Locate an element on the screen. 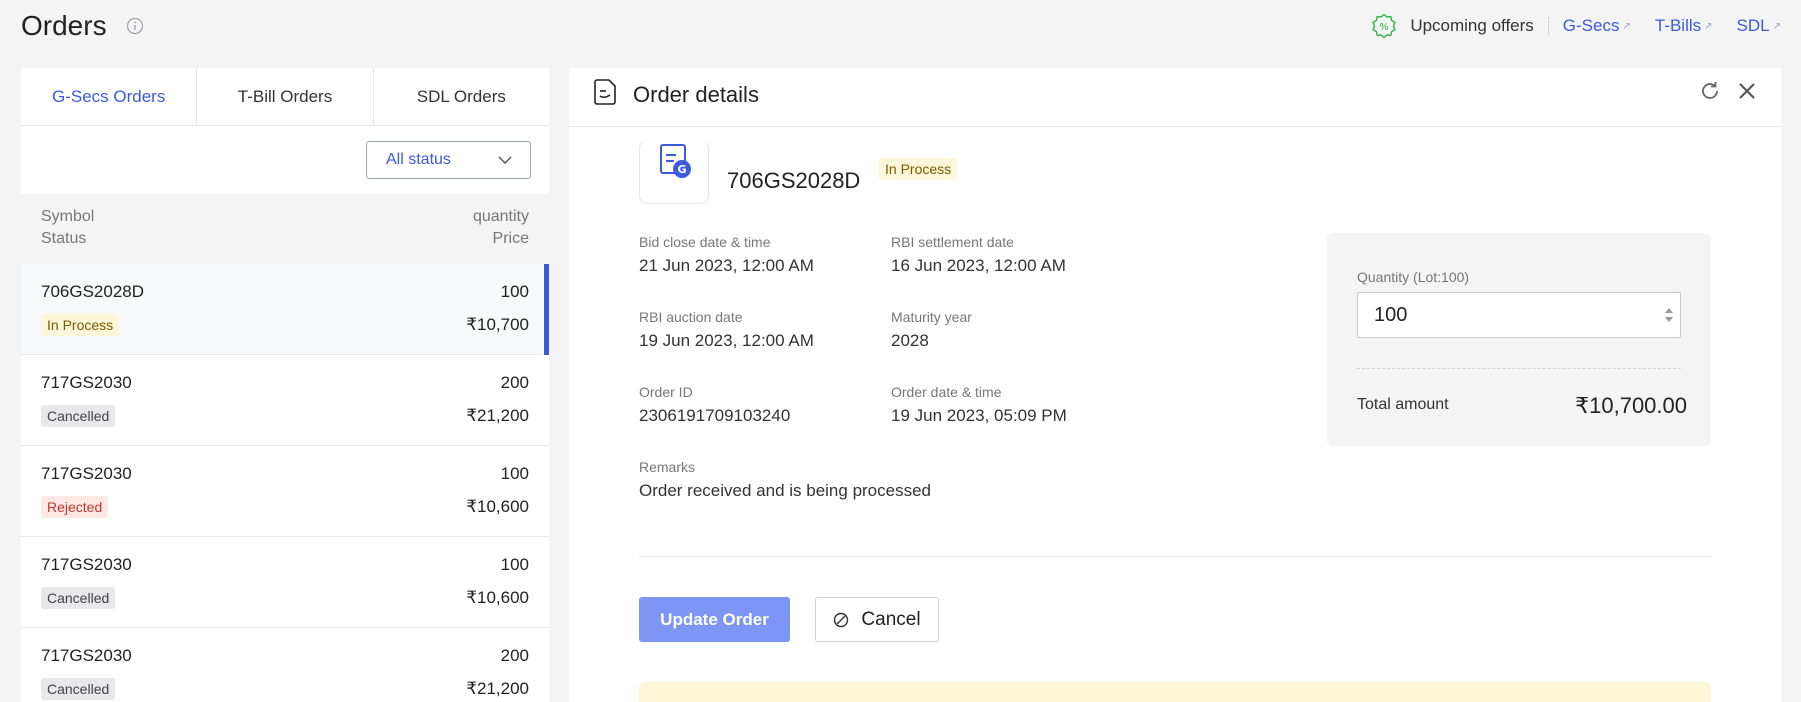 This screenshot has height=702, width=1801. close-icon is located at coordinates (1747, 91).